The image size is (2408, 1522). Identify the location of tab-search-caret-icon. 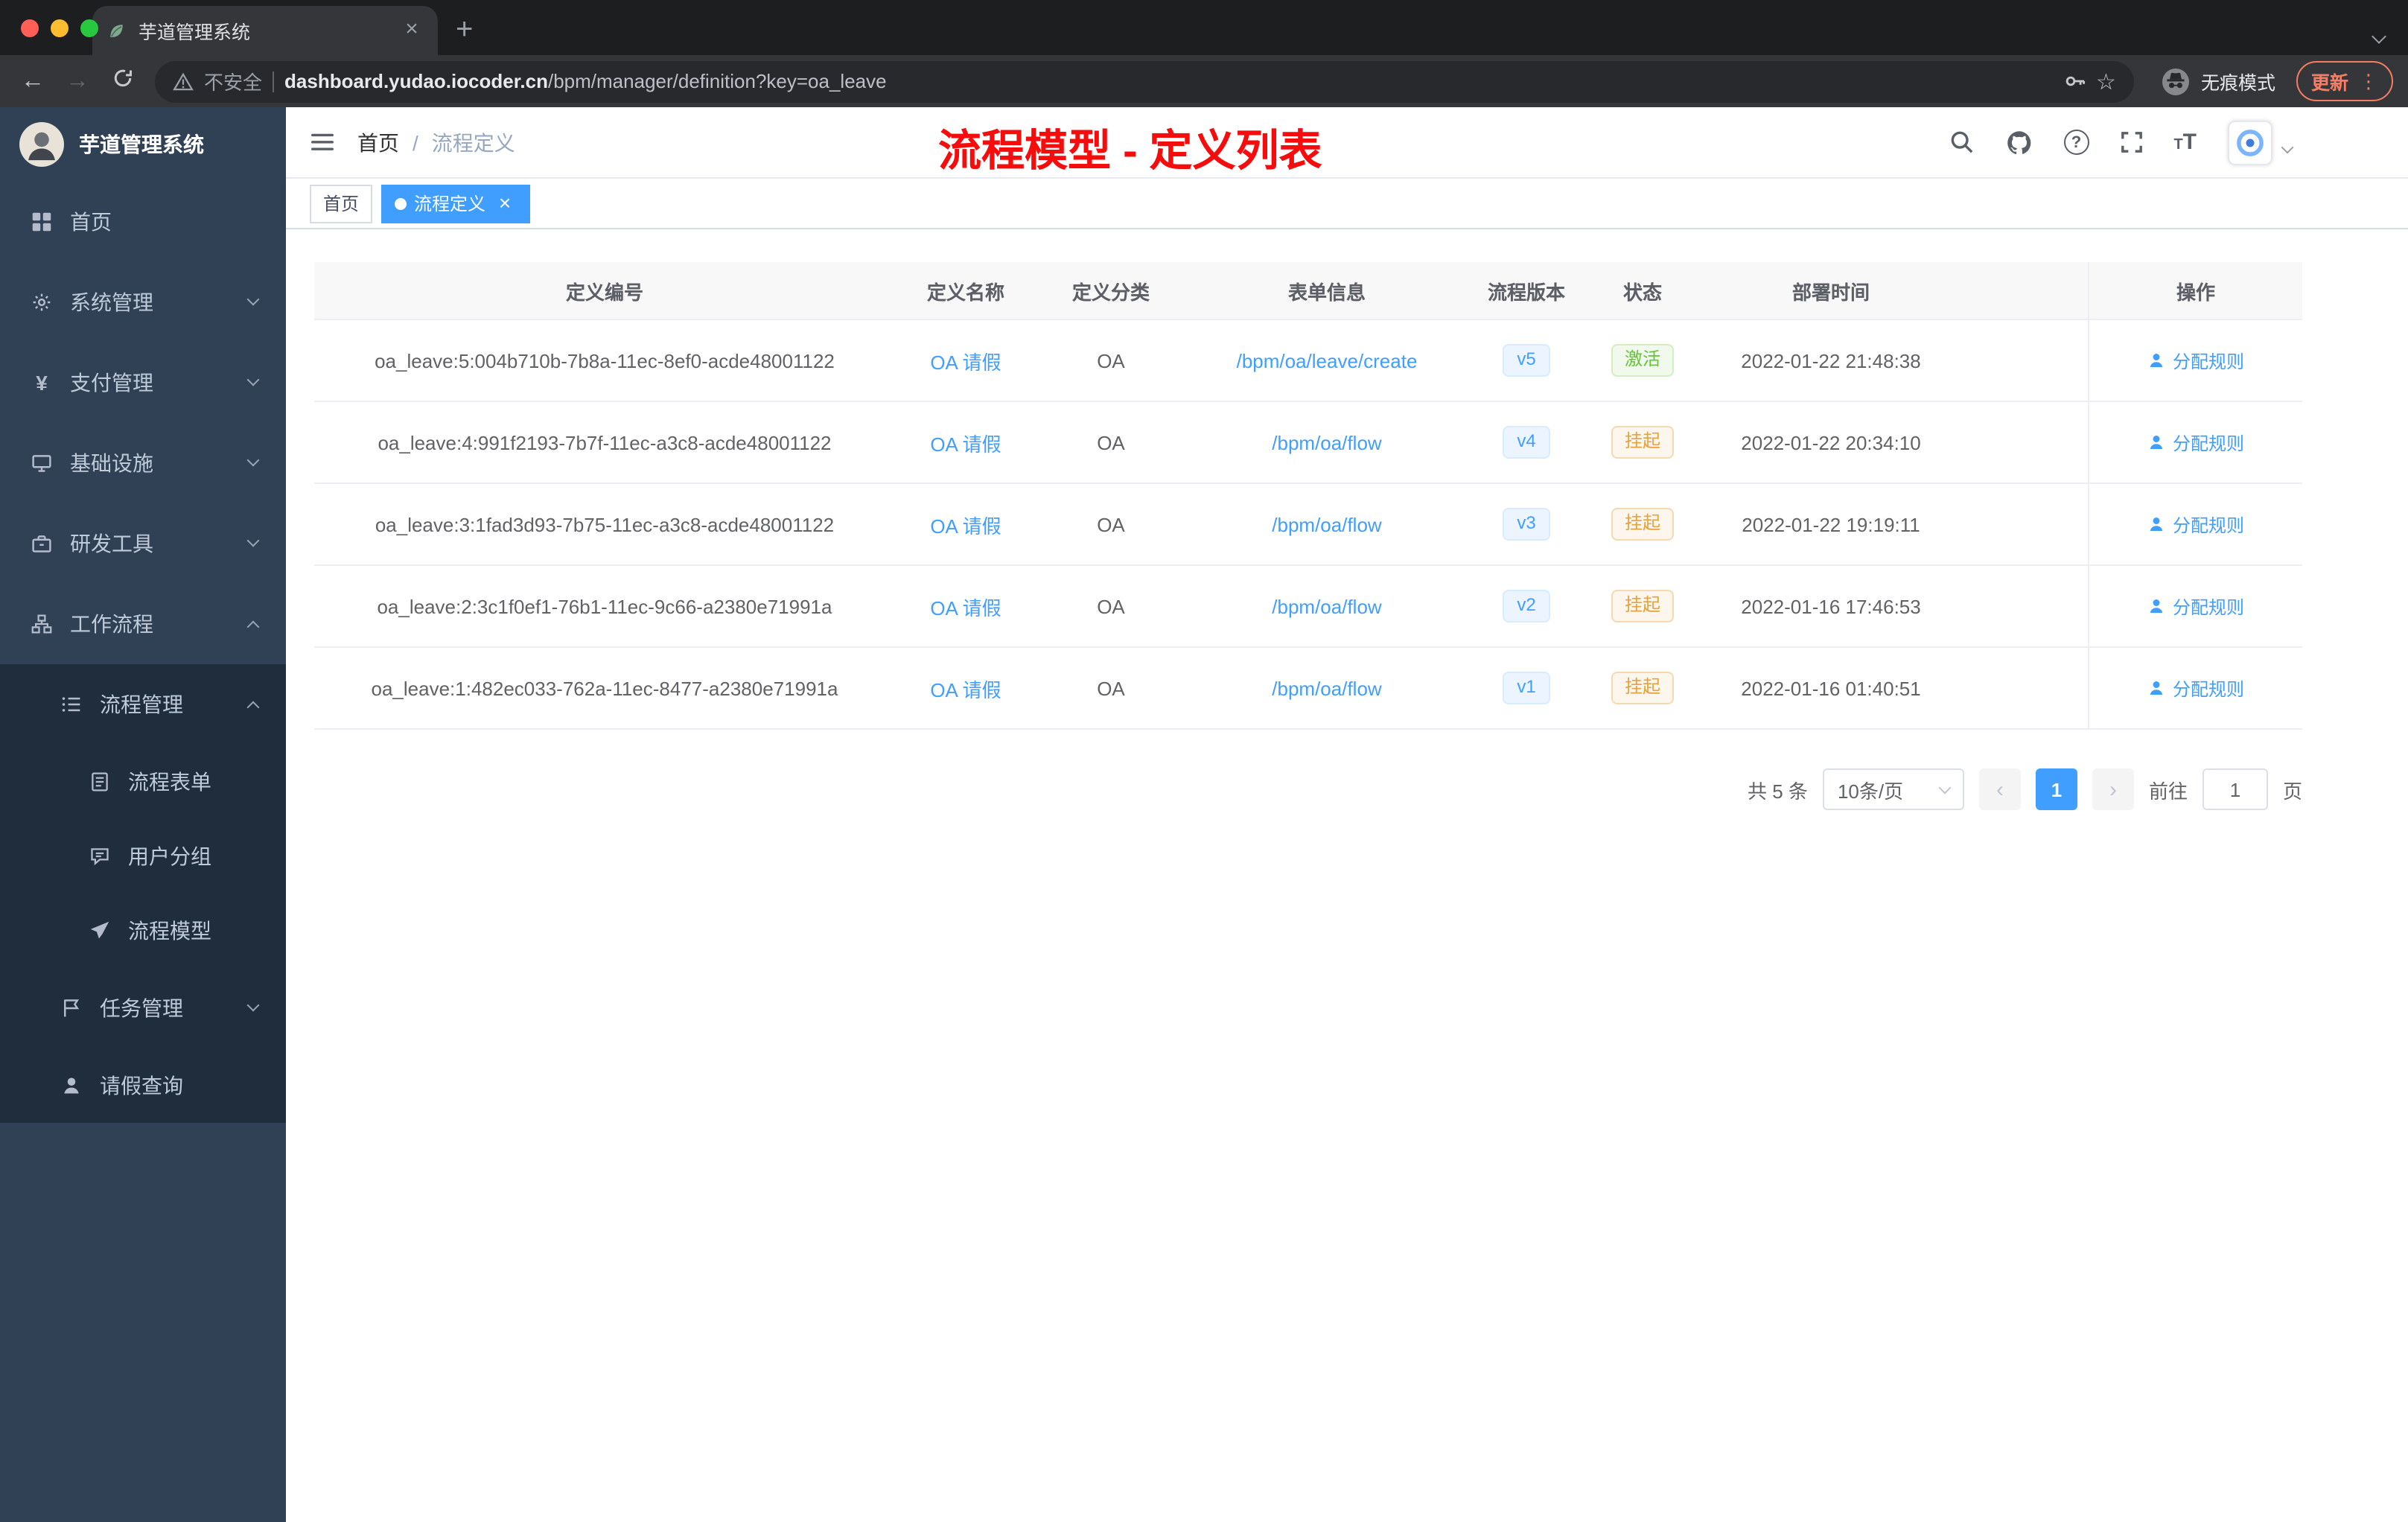
(2379, 35).